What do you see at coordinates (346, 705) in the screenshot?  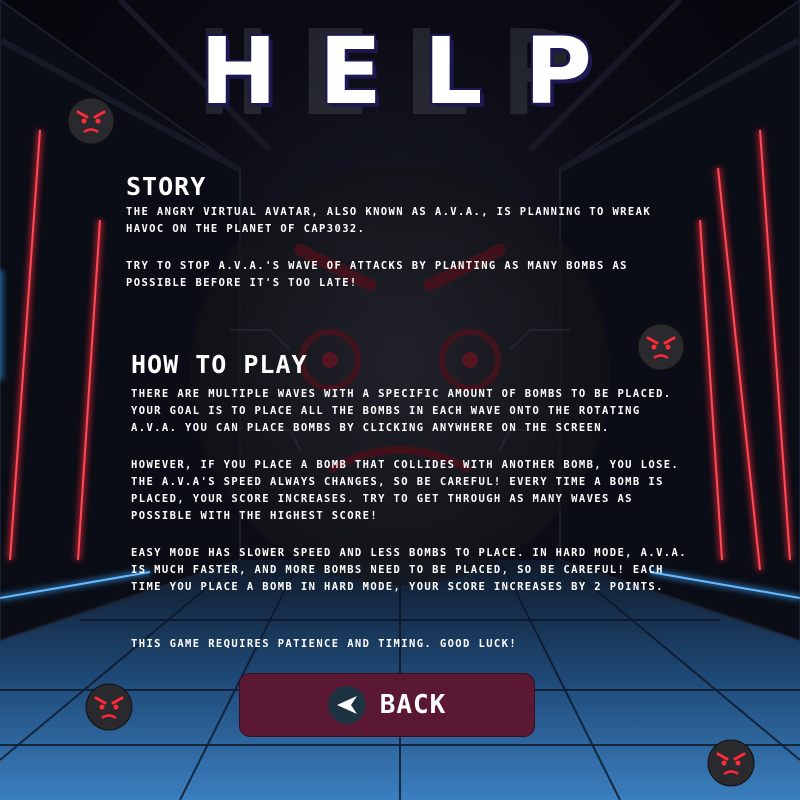 I see `arrow-left-icon` at bounding box center [346, 705].